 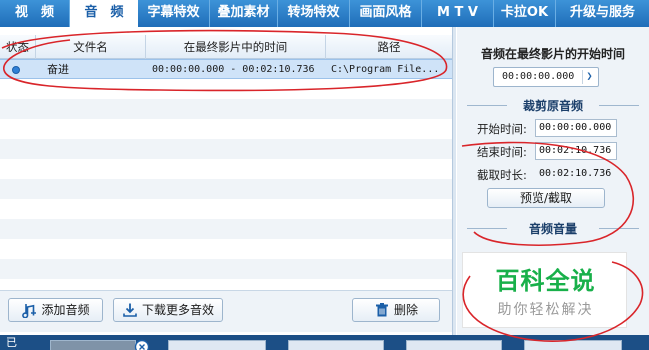 What do you see at coordinates (35, 13) in the screenshot?
I see `tab-video: 视 频` at bounding box center [35, 13].